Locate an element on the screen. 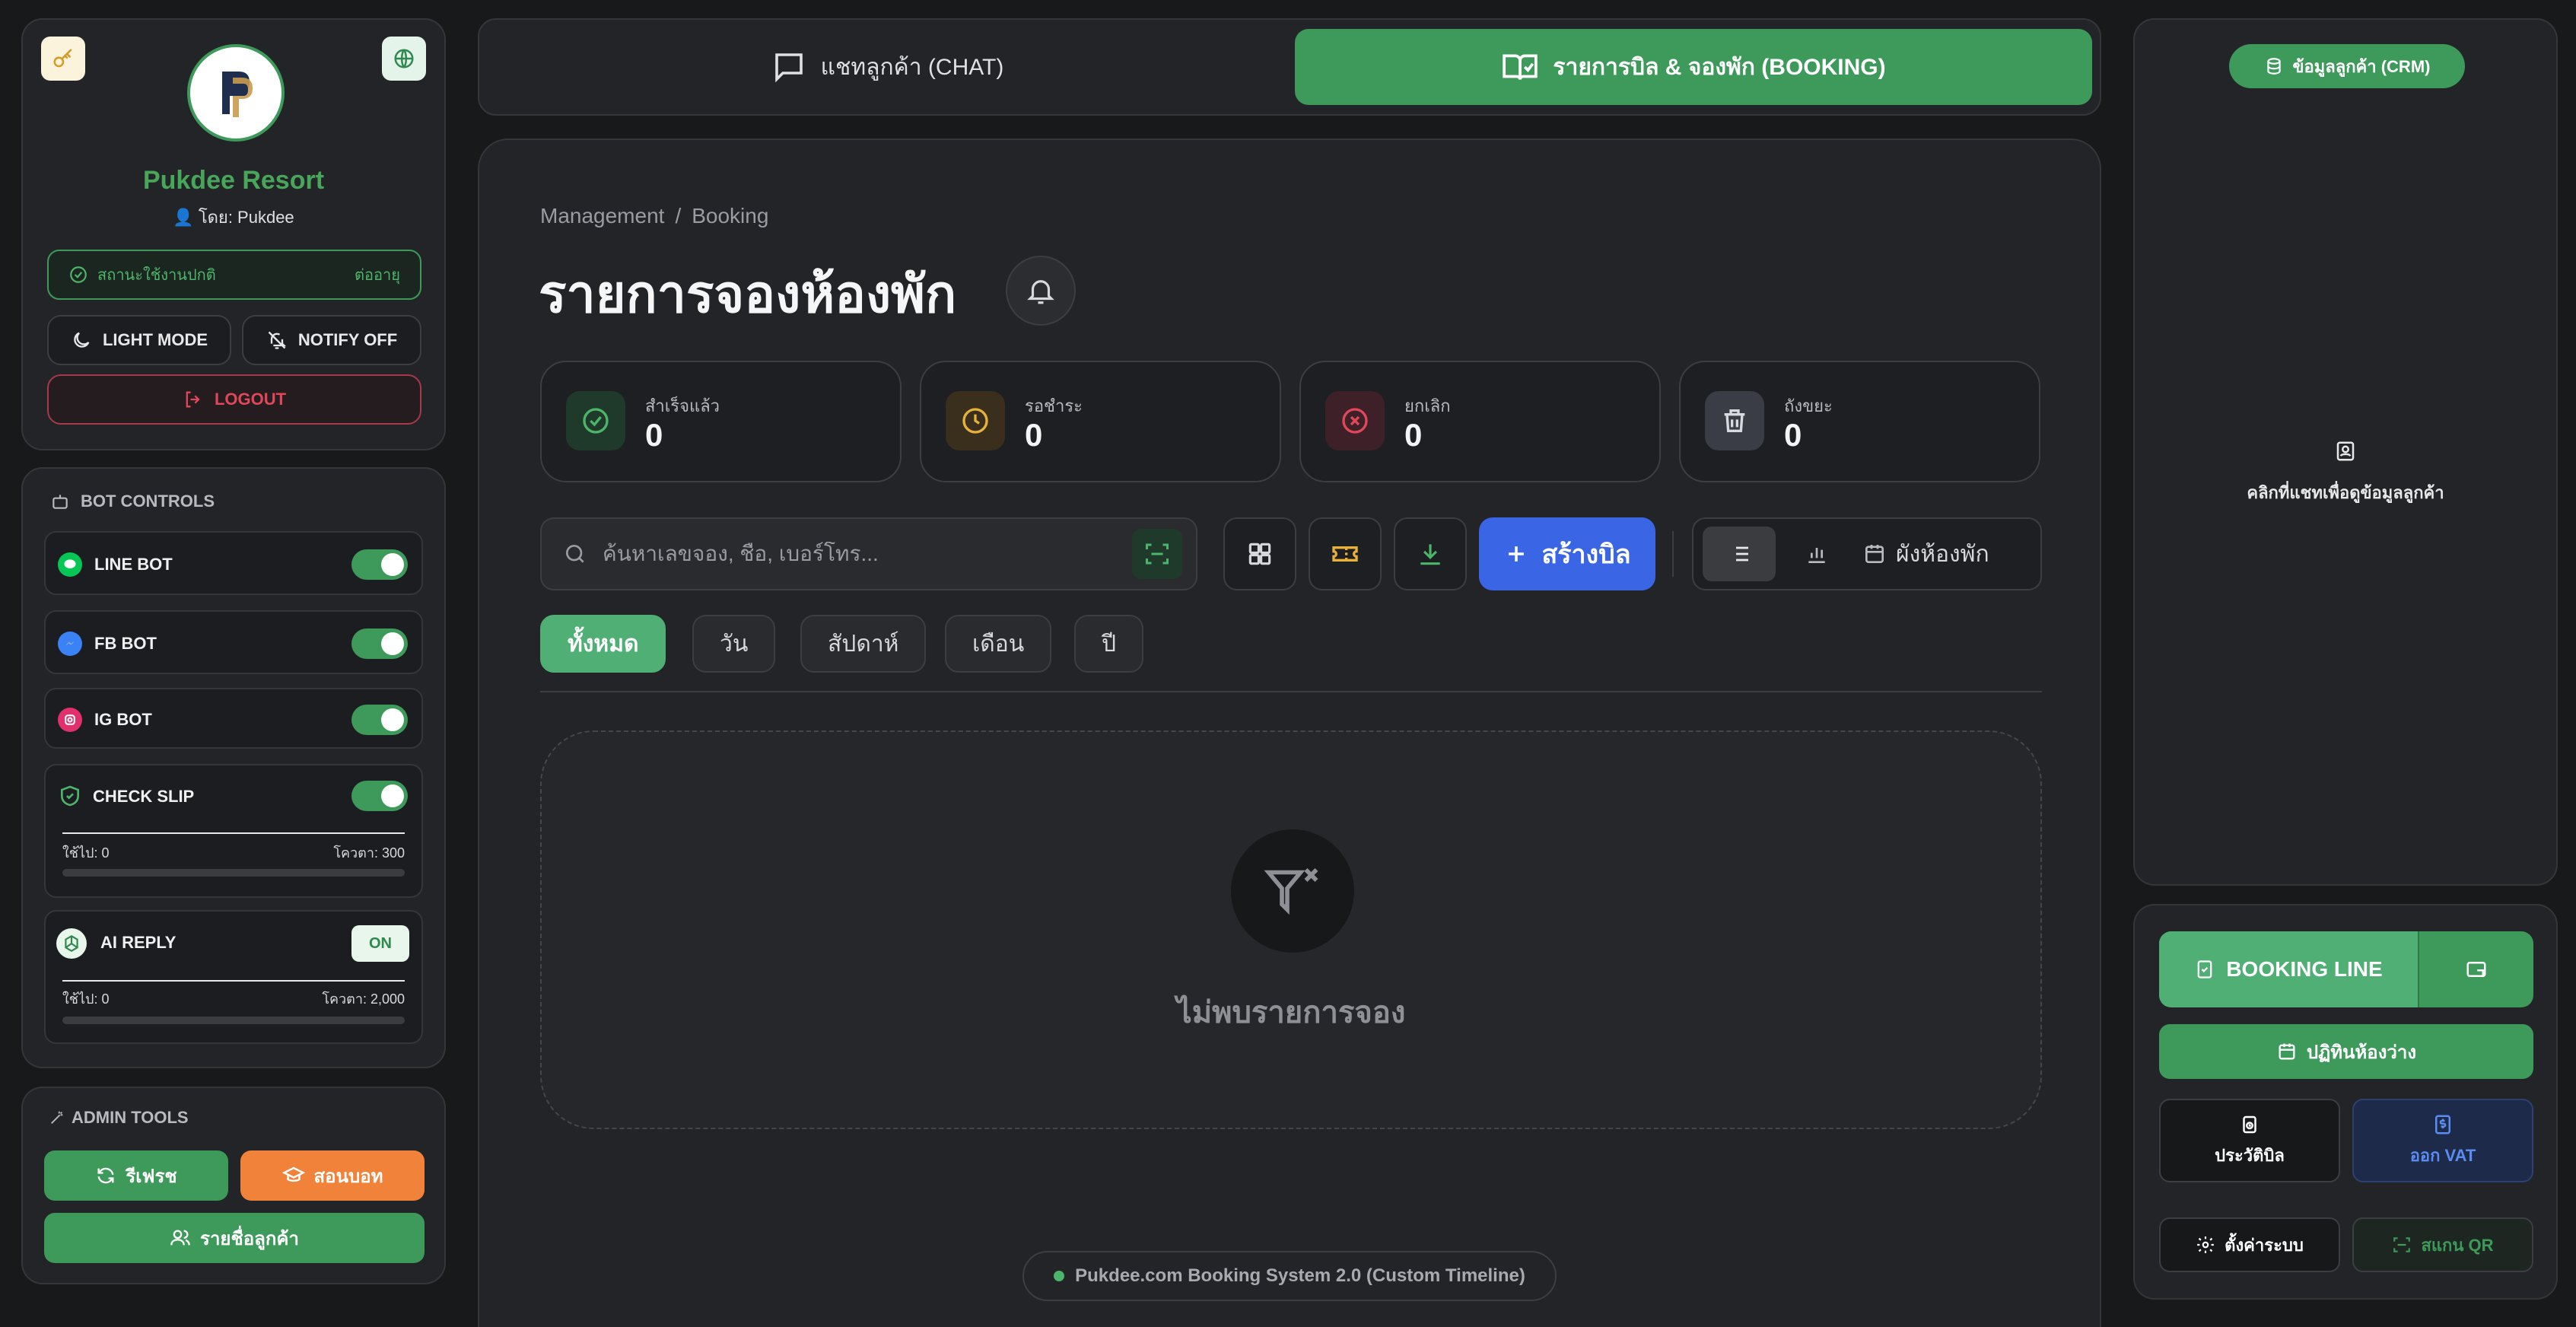 The image size is (2576, 1327). stat-success-label: สำเร็จแล้ว is located at coordinates (682, 405).